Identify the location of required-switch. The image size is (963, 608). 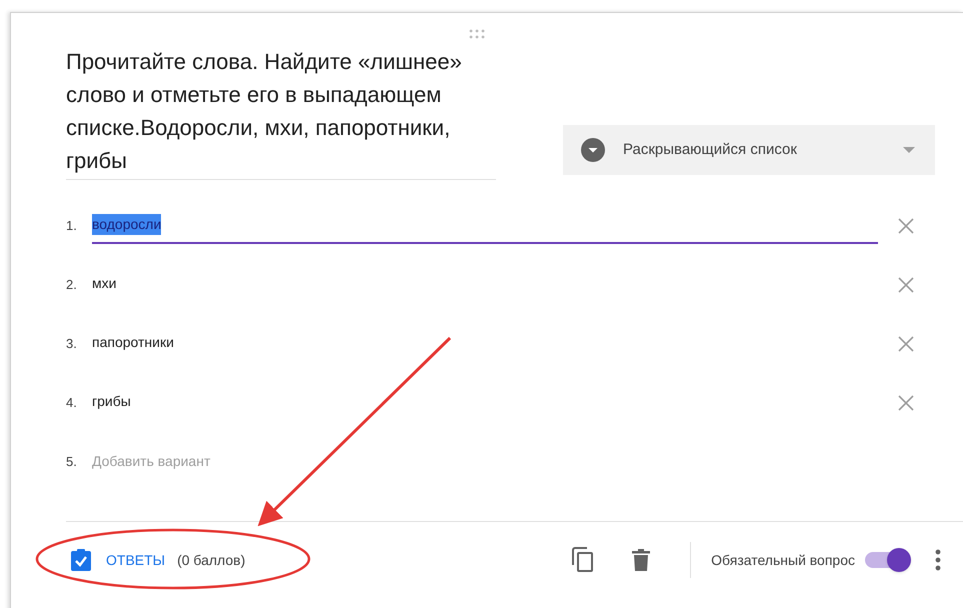
(889, 560).